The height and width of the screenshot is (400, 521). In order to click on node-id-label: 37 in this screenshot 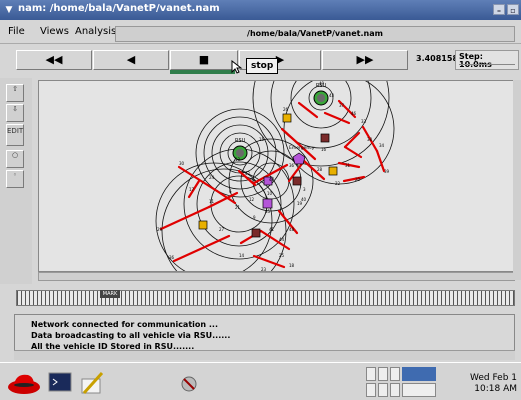, I will do `click(342, 105)`.